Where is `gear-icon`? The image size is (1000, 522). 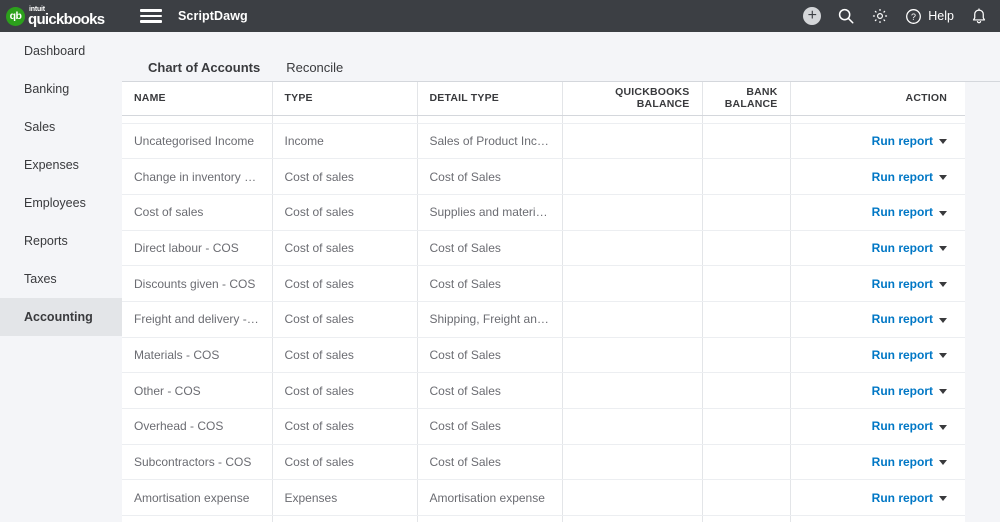 gear-icon is located at coordinates (880, 16).